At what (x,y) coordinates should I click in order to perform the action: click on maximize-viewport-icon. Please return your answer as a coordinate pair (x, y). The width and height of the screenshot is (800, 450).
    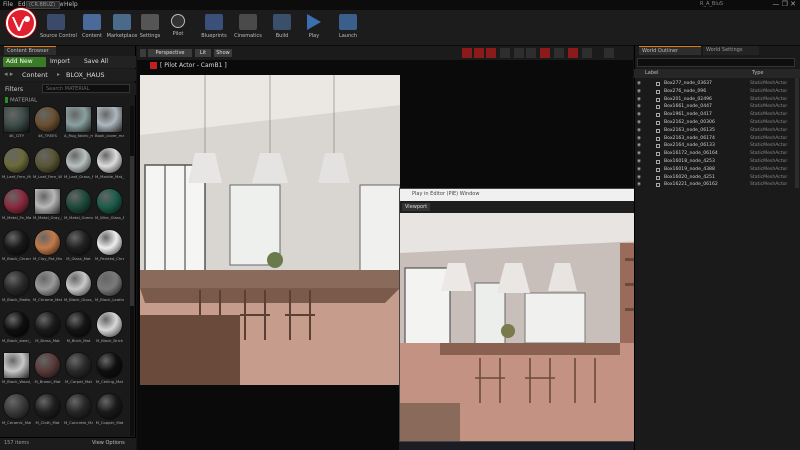
    Looking at the image, I should click on (609, 53).